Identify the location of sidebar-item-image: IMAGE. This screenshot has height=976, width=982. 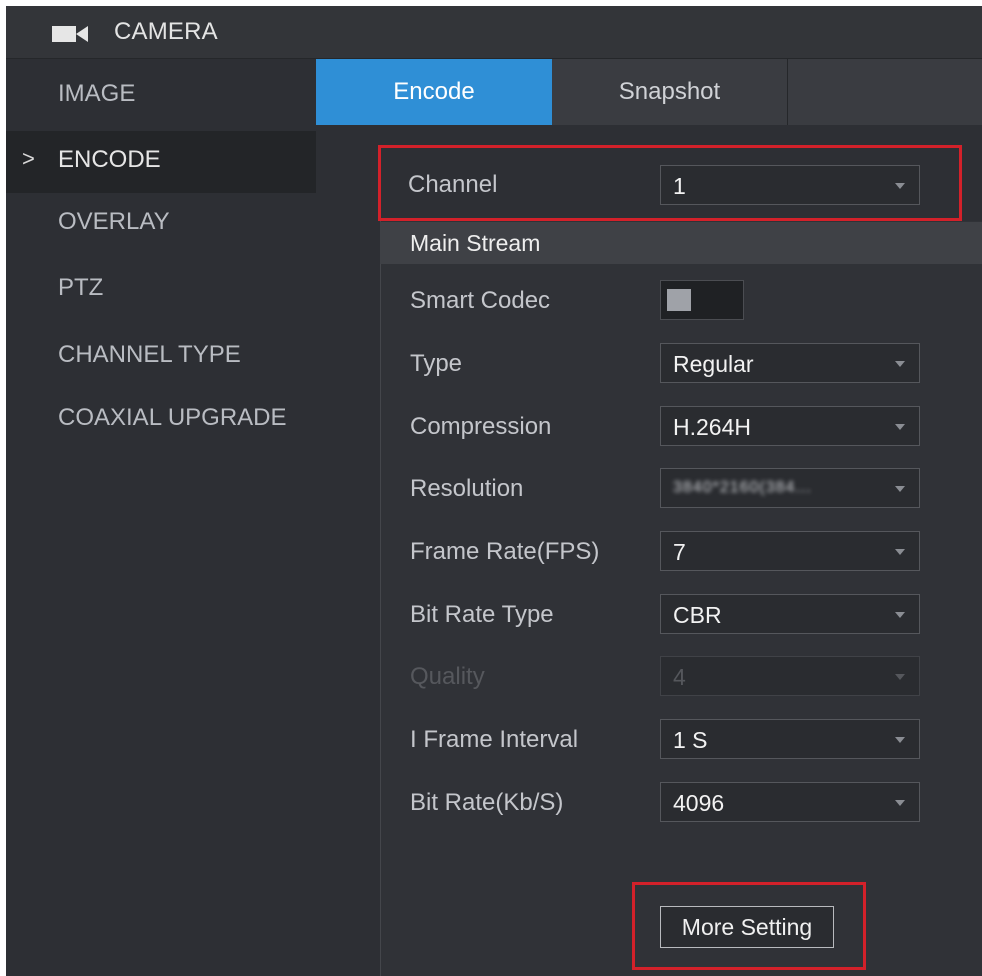
(161, 96).